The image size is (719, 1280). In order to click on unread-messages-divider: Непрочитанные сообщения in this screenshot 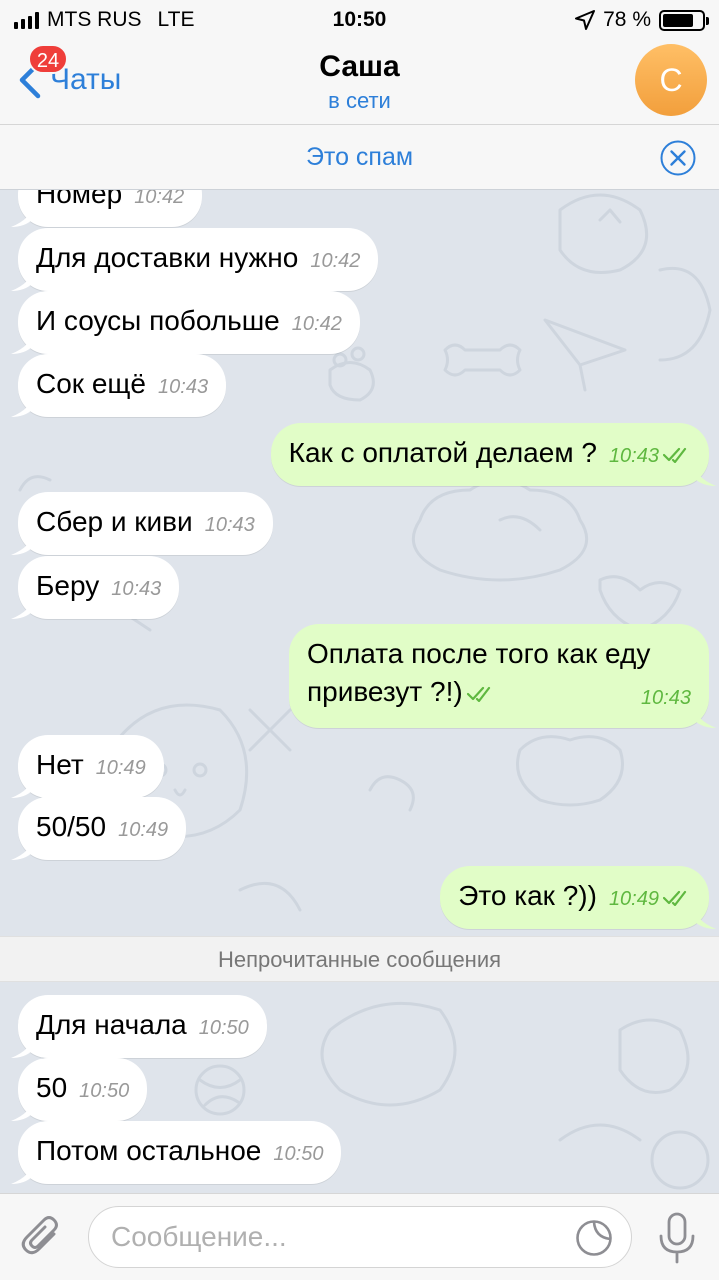, I will do `click(359, 959)`.